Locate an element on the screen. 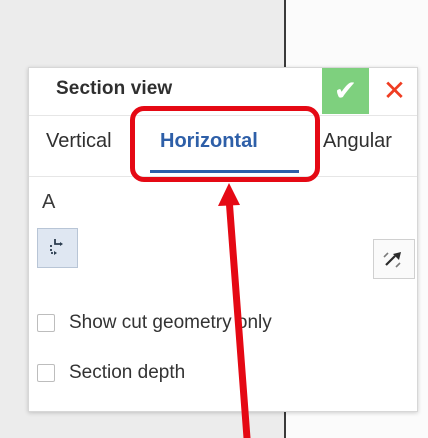  section-tool-button is located at coordinates (57, 248).